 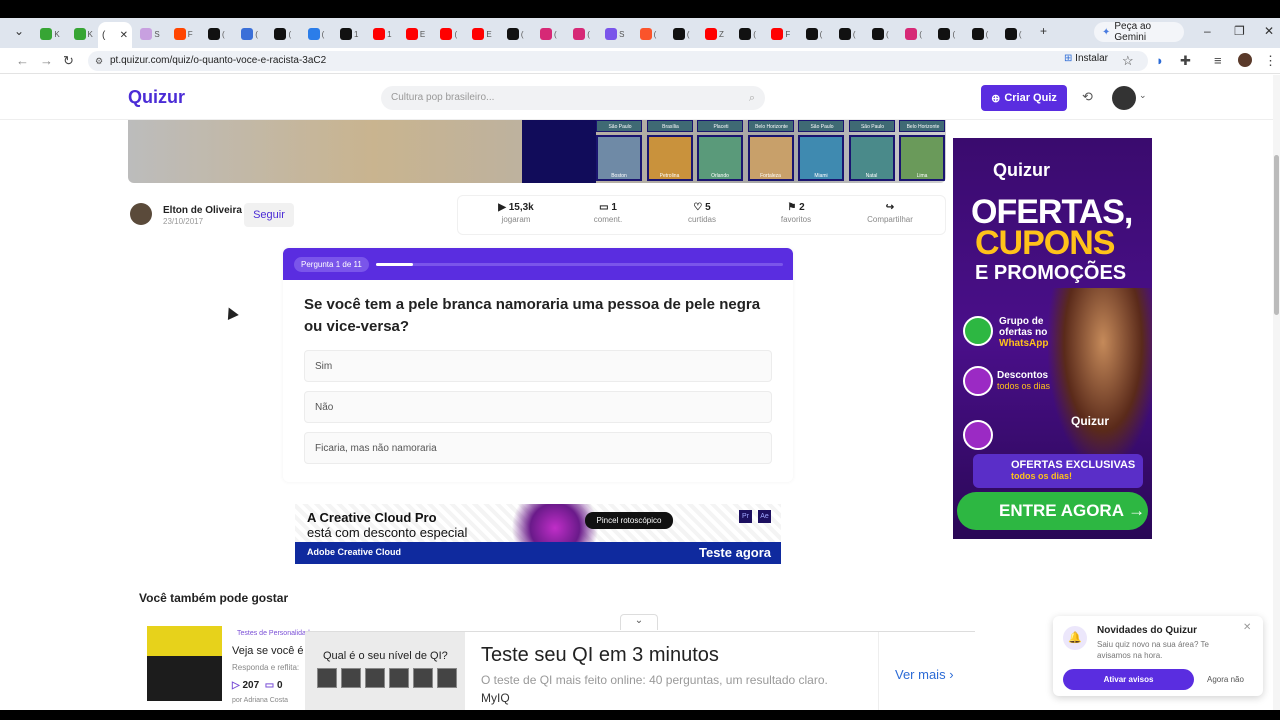 I want to click on browser-tab-label: 1, so click(x=389, y=34).